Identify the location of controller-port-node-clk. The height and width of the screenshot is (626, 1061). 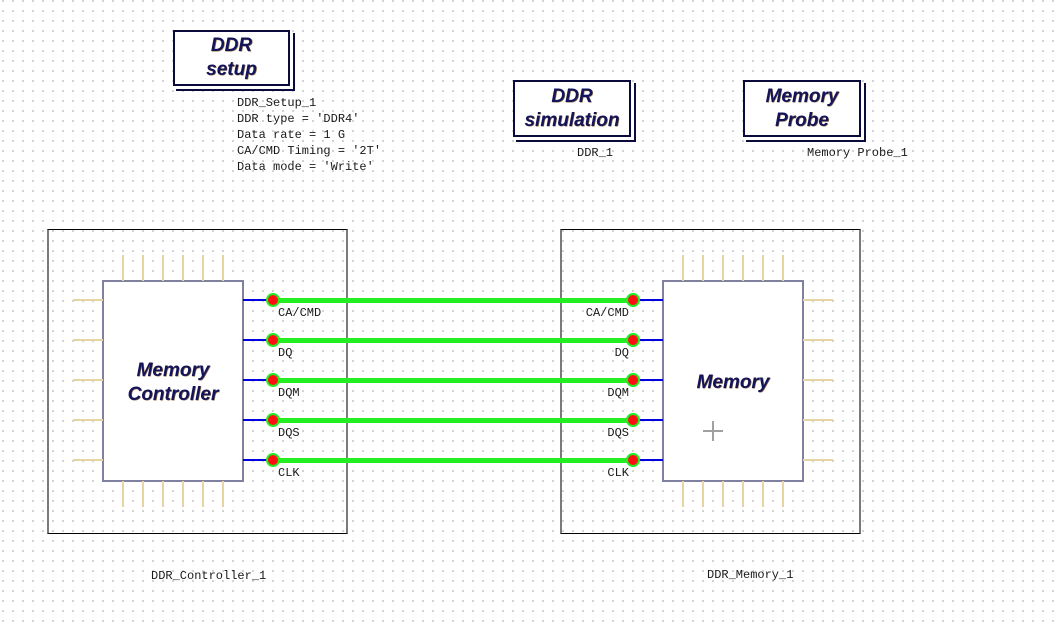
(273, 460).